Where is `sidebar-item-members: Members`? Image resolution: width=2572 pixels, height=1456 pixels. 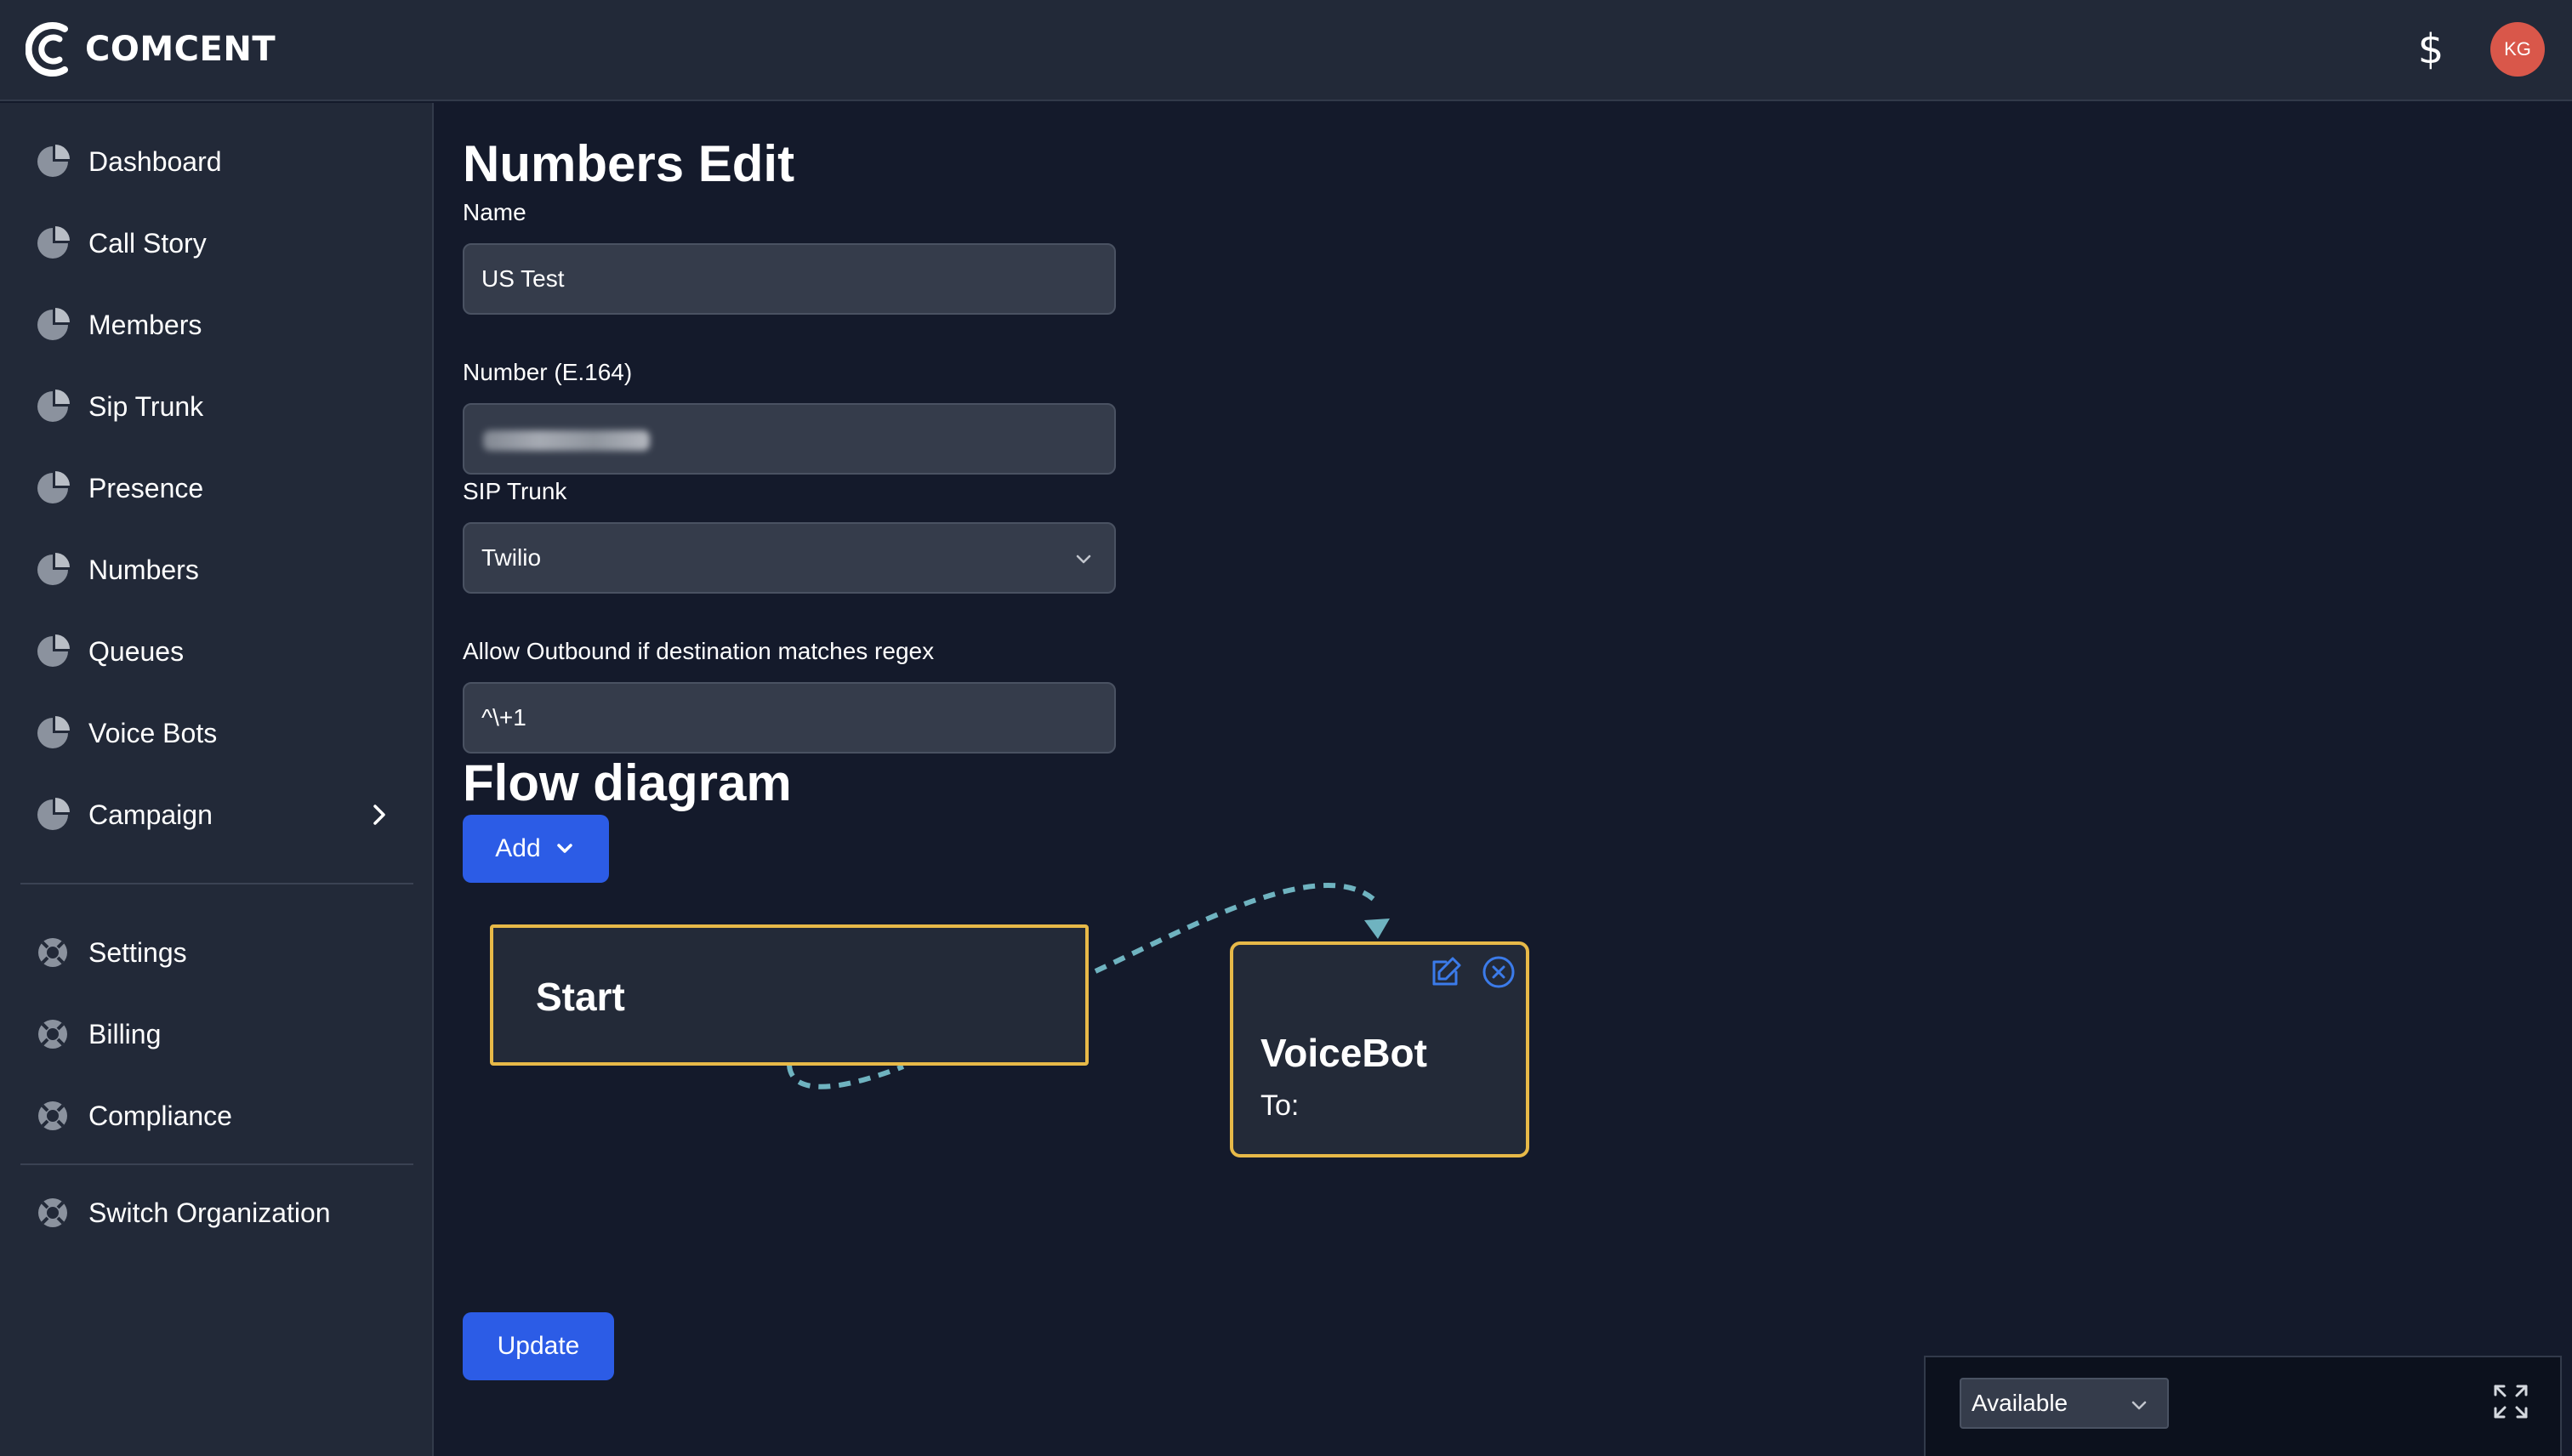
sidebar-item-members: Members is located at coordinates (220, 324).